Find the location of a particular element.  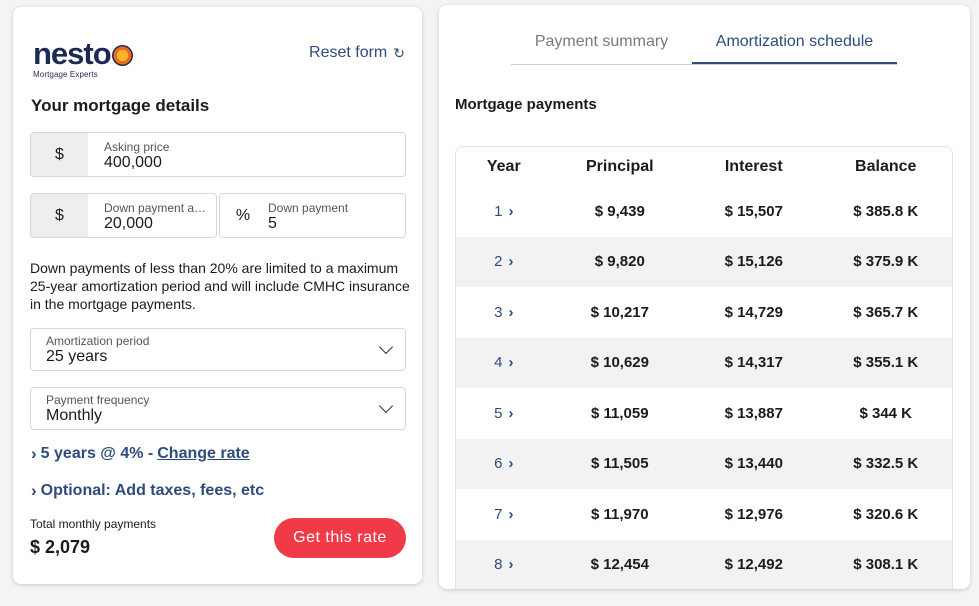

table-row: 1 › $ 9,439 $ 15,507 $ 385.8 K is located at coordinates (704, 211).